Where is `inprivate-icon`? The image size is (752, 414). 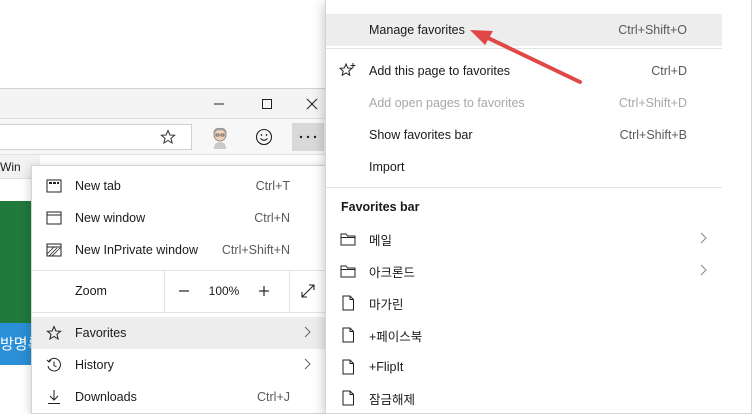
inprivate-icon is located at coordinates (54, 250).